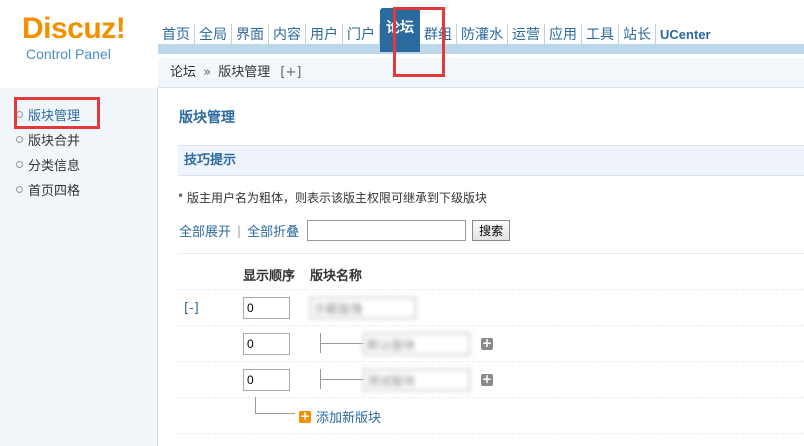  I want to click on nav-item-style: 界面, so click(250, 35).